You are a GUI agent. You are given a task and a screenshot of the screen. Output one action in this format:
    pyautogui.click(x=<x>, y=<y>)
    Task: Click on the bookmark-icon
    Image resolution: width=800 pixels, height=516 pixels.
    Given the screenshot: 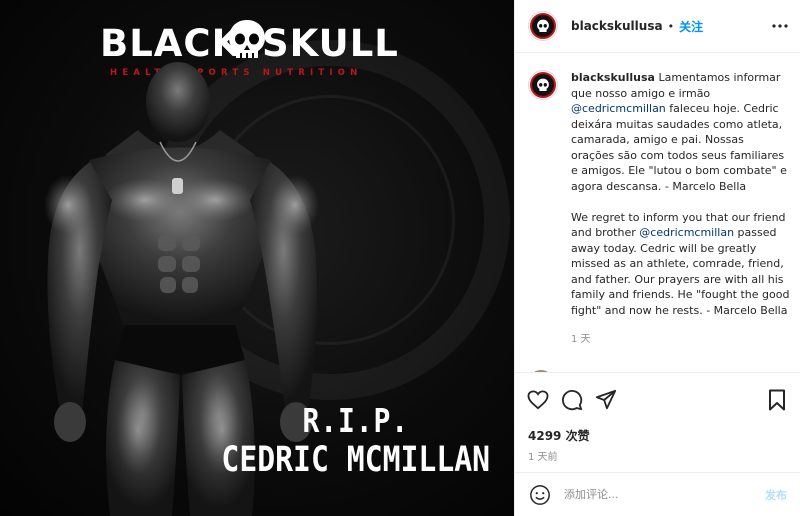 What is the action you would take?
    pyautogui.click(x=777, y=400)
    